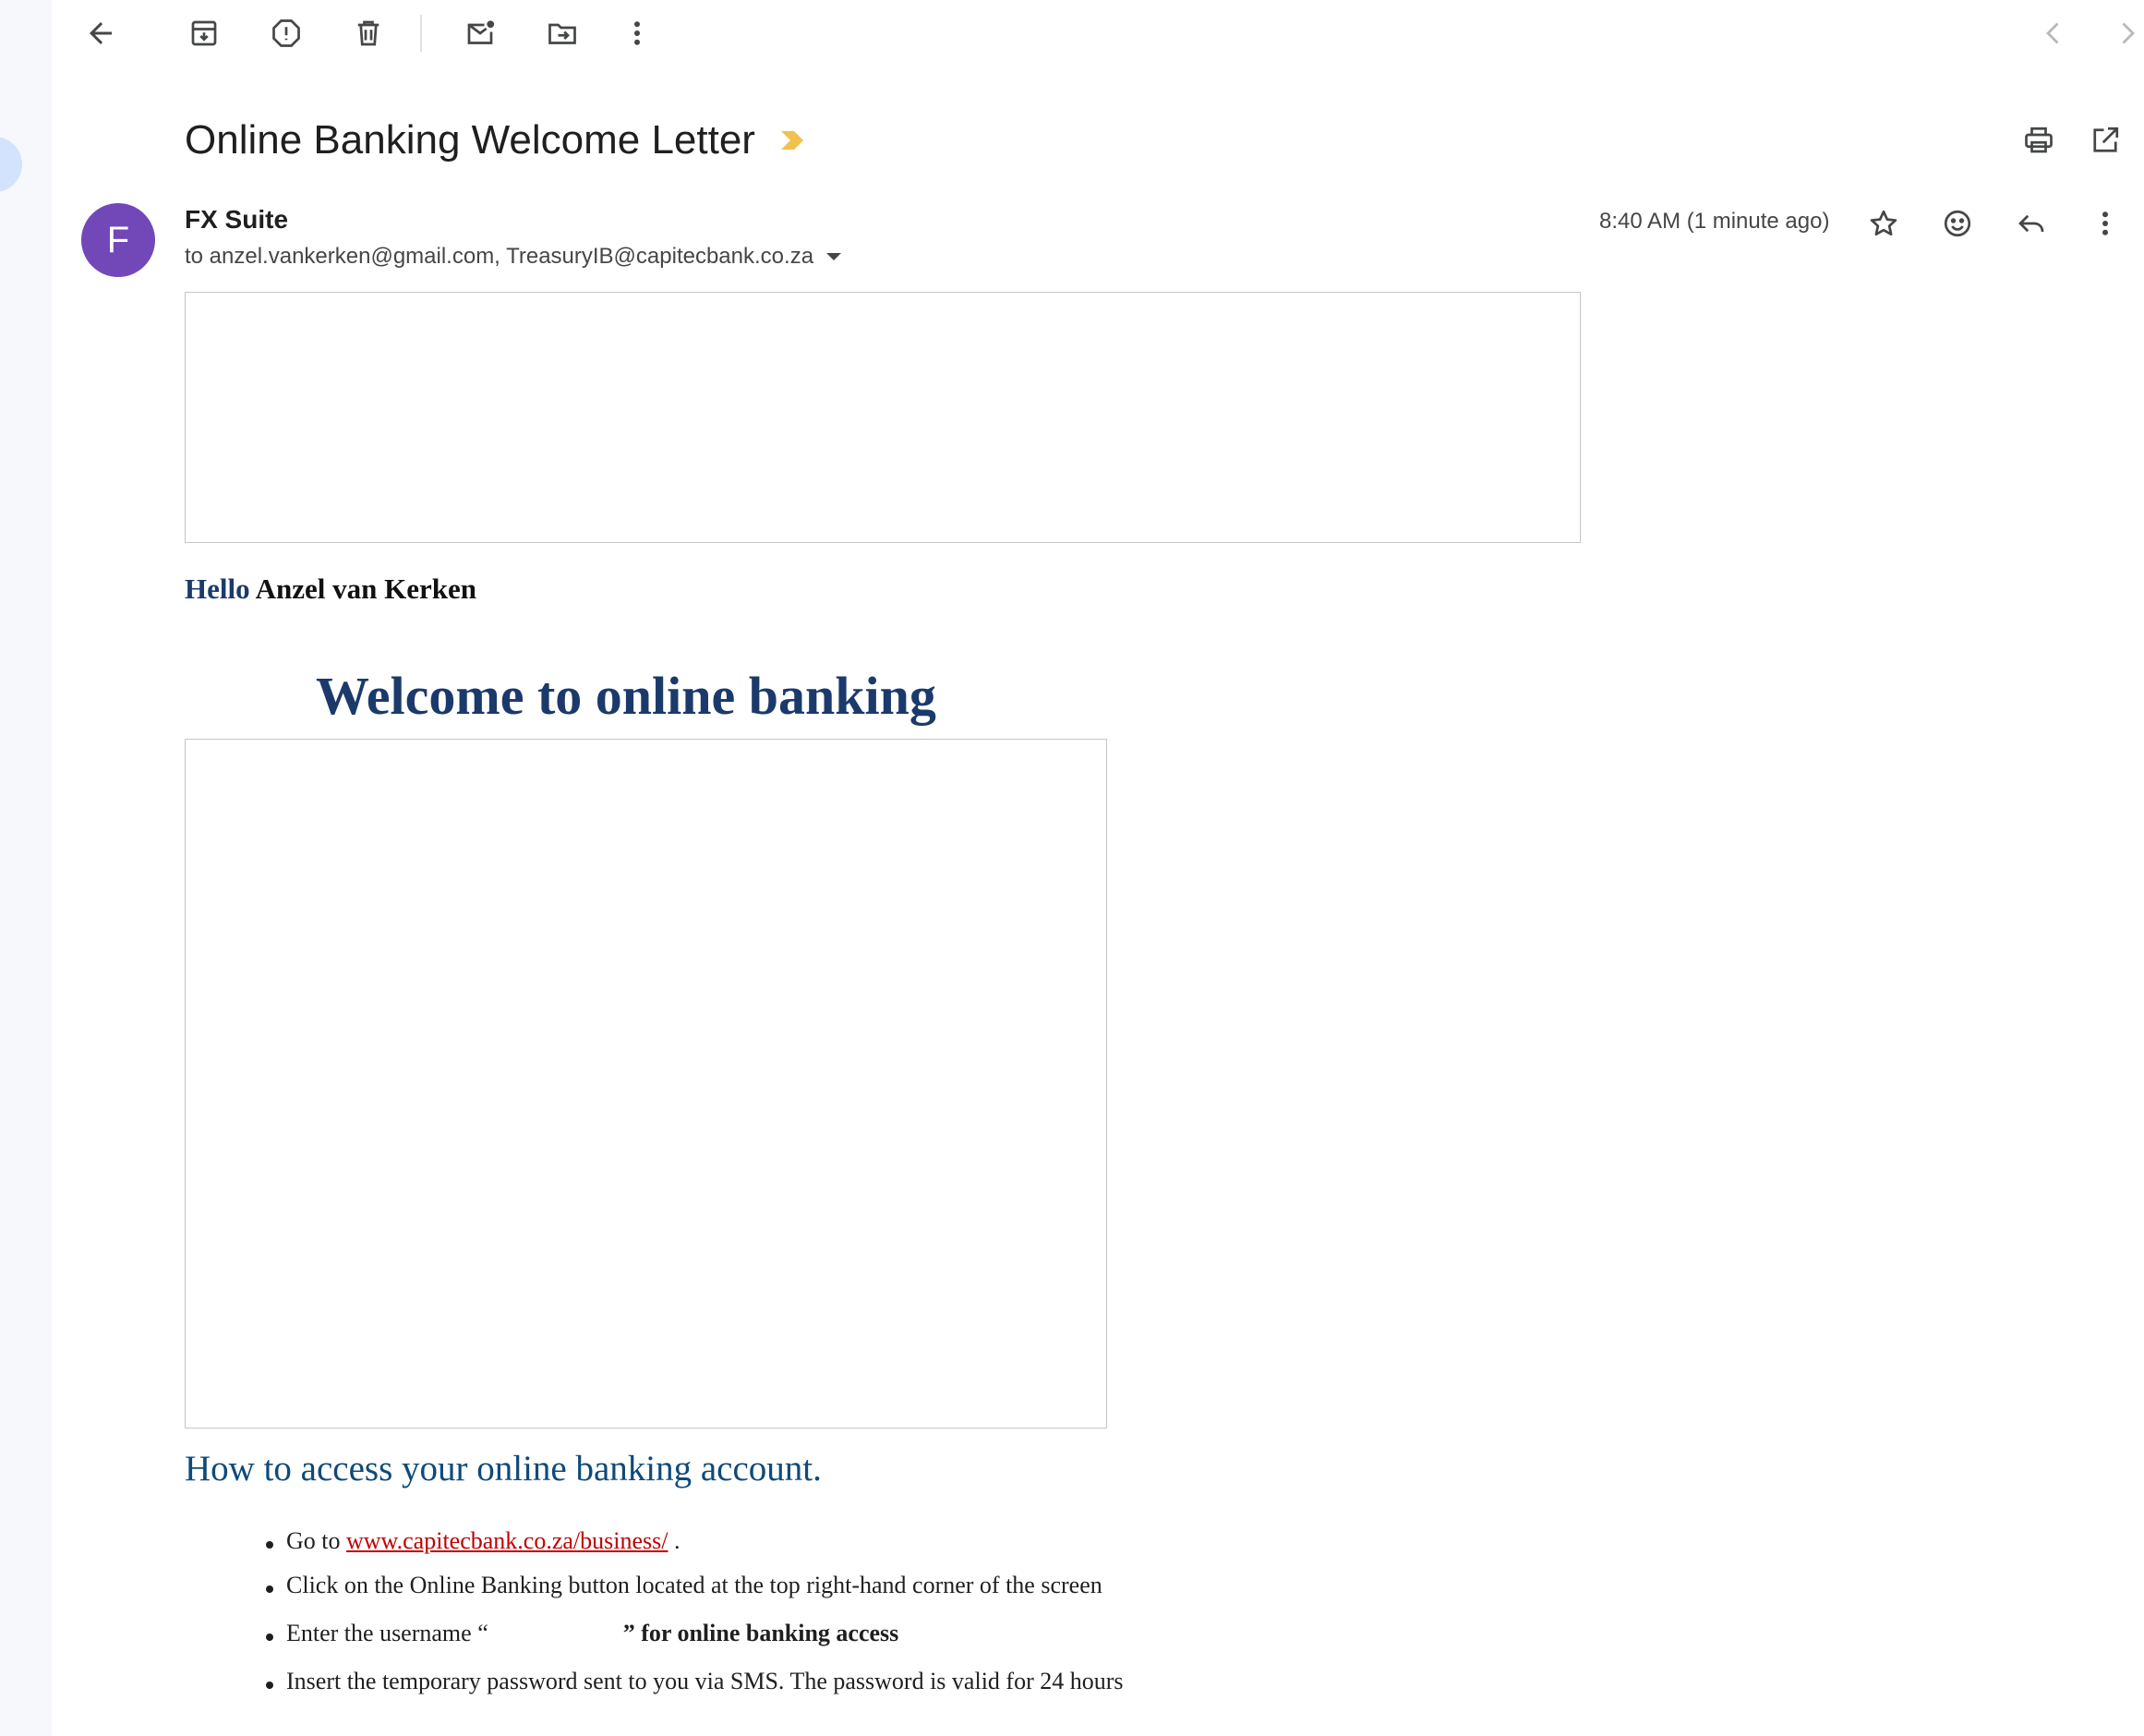 The height and width of the screenshot is (1736, 2144). Describe the element at coordinates (421, 34) in the screenshot. I see `toolbar-divider` at that location.